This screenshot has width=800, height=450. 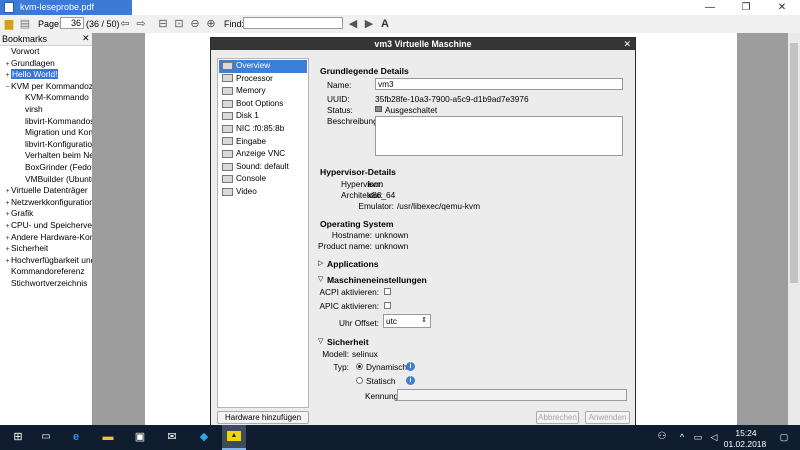 What do you see at coordinates (51, 225) in the screenshot?
I see `bookmark-label: CPU- und Speicherverwa` at bounding box center [51, 225].